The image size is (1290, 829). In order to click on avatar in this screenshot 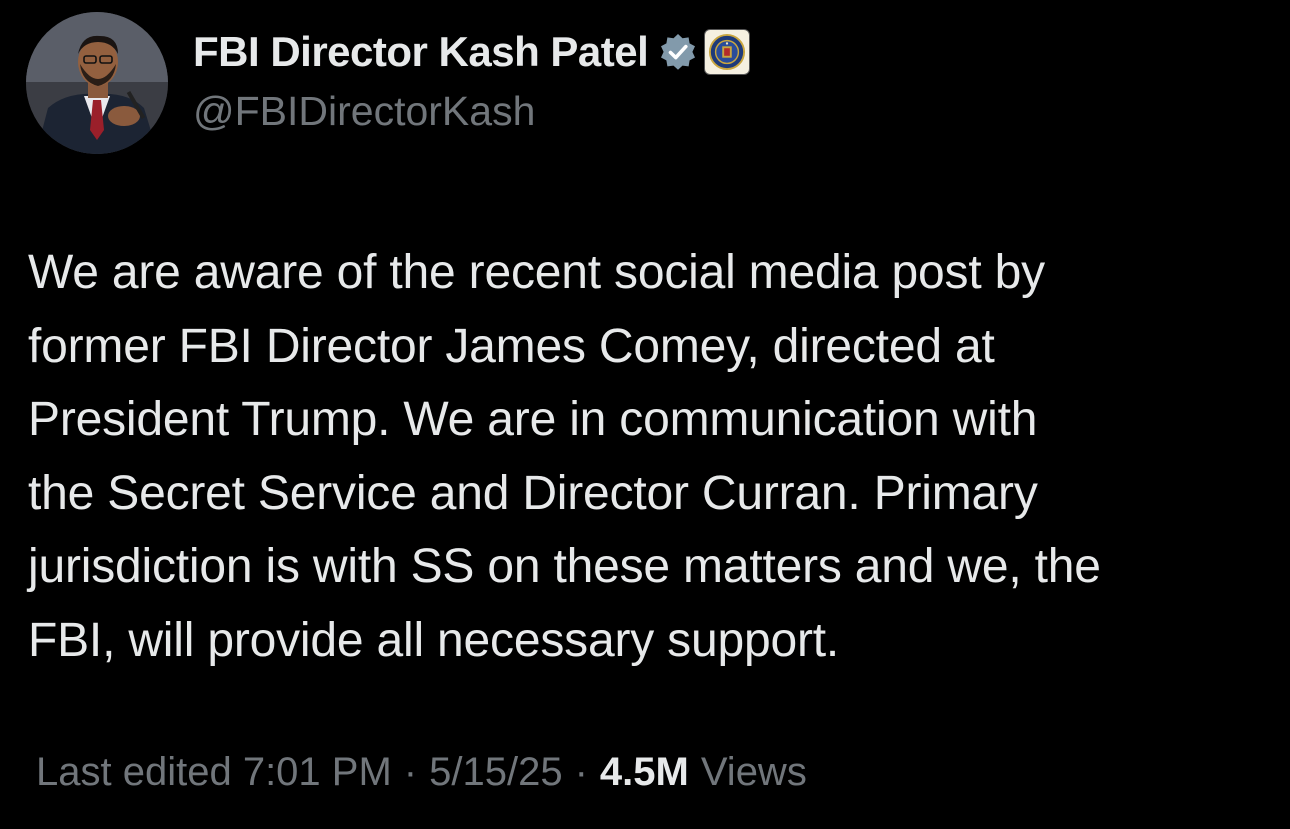, I will do `click(97, 83)`.